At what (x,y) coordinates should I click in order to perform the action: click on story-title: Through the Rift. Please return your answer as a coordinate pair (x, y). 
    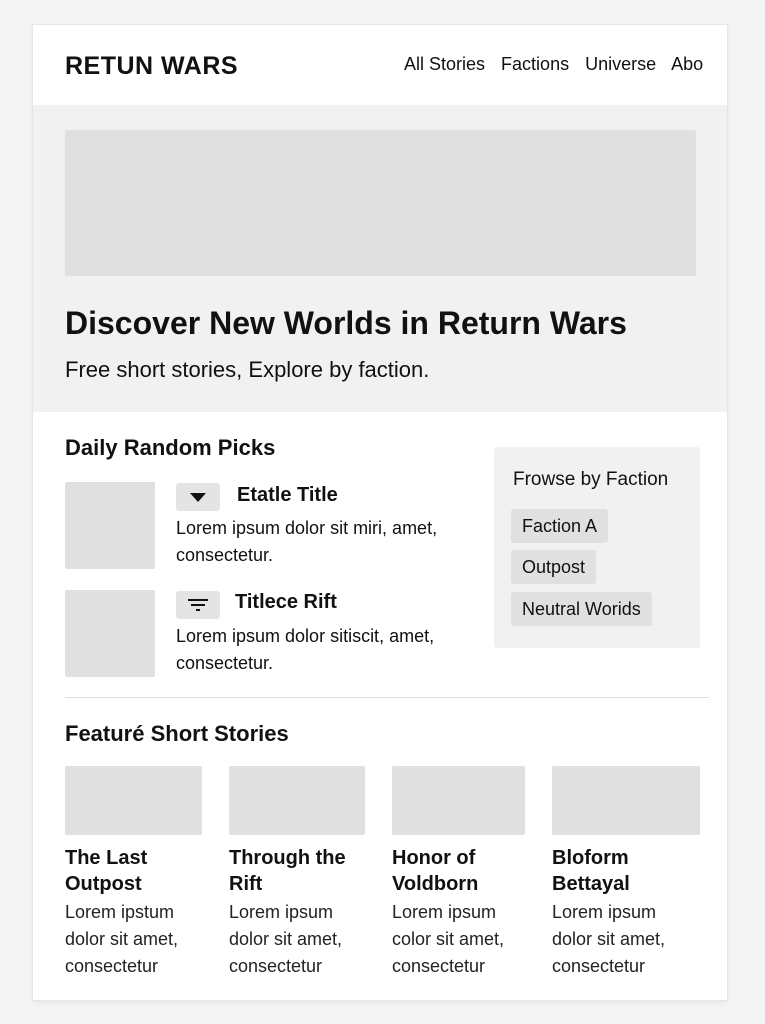
    Looking at the image, I should click on (297, 871).